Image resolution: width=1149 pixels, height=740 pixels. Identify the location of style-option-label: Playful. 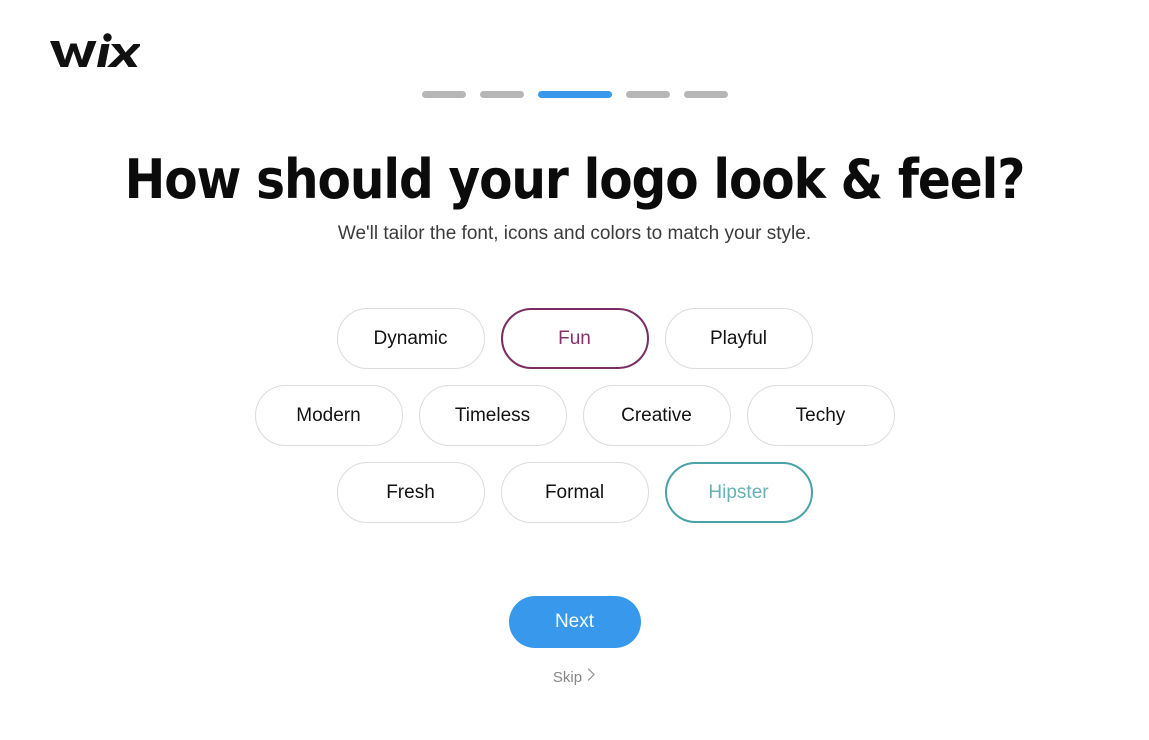
(738, 338).